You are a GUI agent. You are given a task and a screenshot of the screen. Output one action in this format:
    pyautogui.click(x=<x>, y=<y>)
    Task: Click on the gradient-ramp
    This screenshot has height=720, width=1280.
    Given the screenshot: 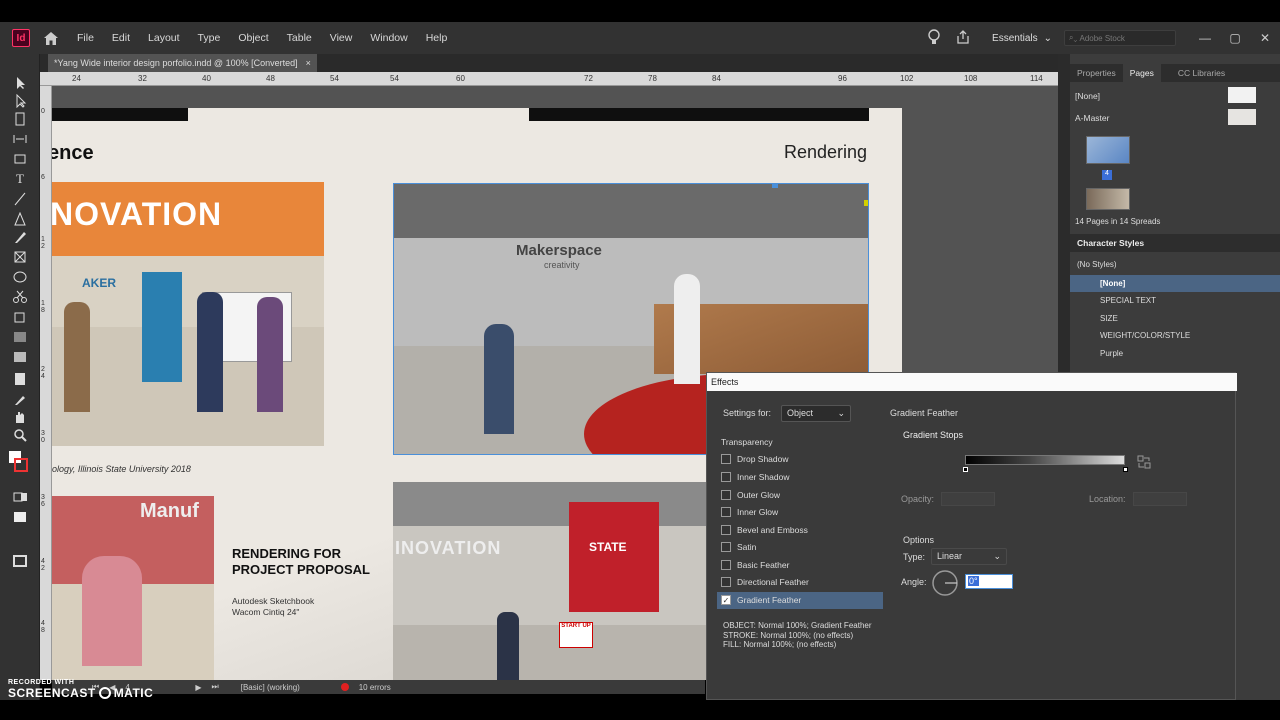 What is the action you would take?
    pyautogui.click(x=1045, y=460)
    